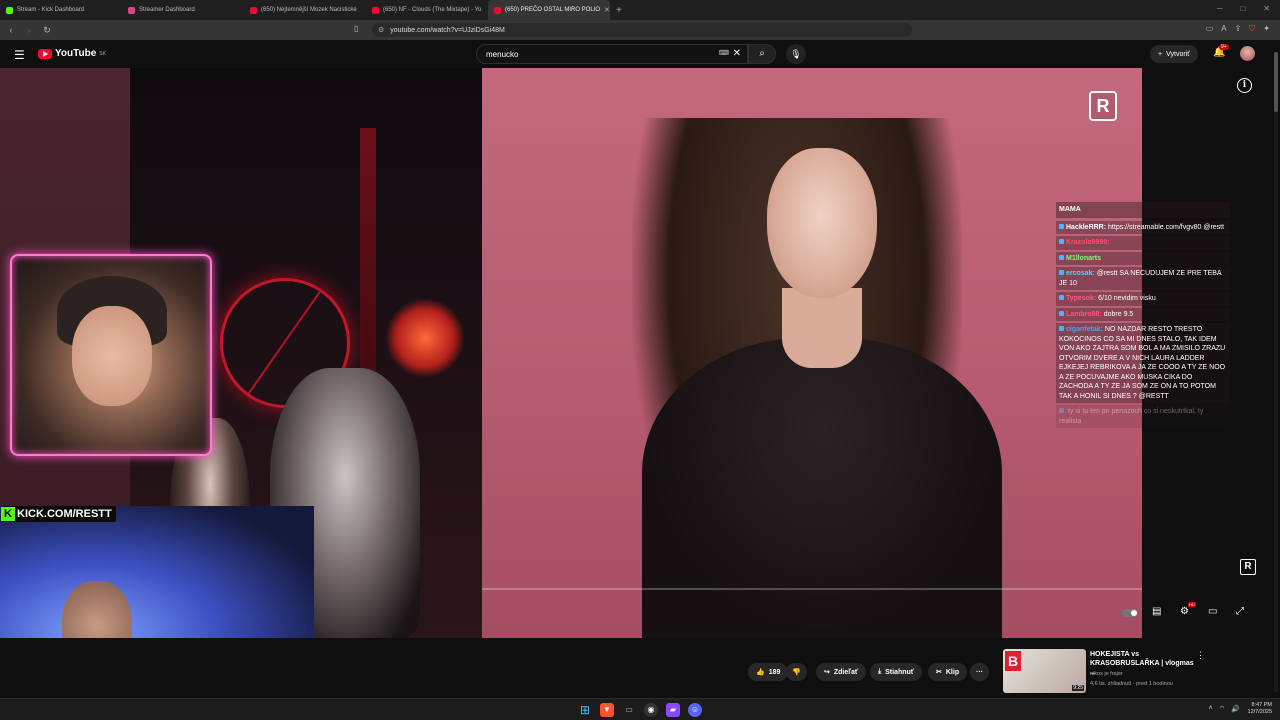  I want to click on tab-label: Streamer Dashboard, so click(167, 10).